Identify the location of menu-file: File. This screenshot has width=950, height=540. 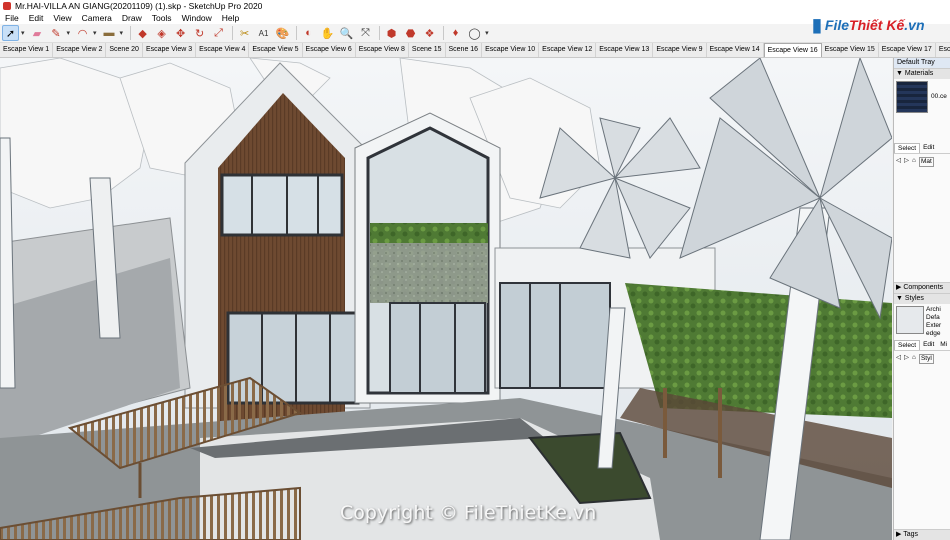
(12, 18).